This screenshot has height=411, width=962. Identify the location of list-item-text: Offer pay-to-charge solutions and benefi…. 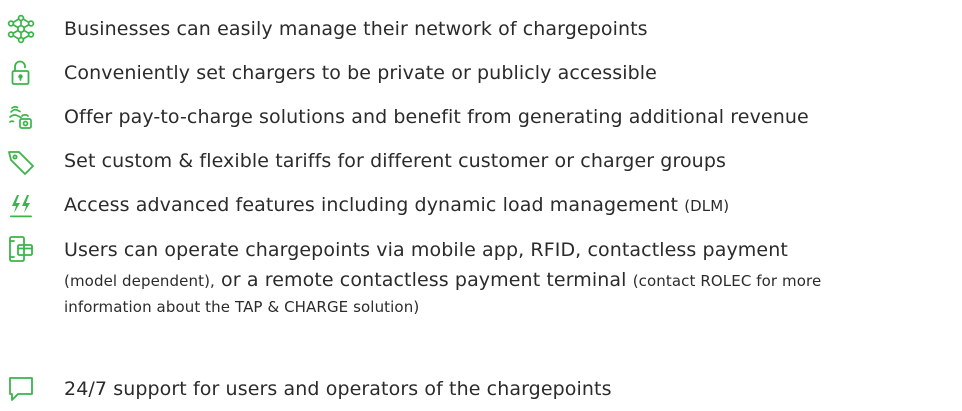
(436, 117).